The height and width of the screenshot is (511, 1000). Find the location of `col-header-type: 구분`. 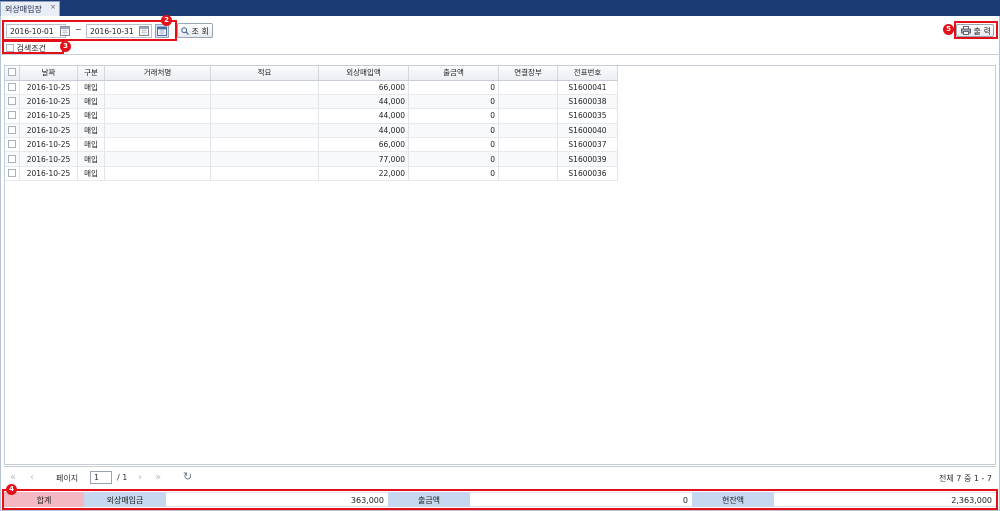

col-header-type: 구분 is located at coordinates (91, 73).